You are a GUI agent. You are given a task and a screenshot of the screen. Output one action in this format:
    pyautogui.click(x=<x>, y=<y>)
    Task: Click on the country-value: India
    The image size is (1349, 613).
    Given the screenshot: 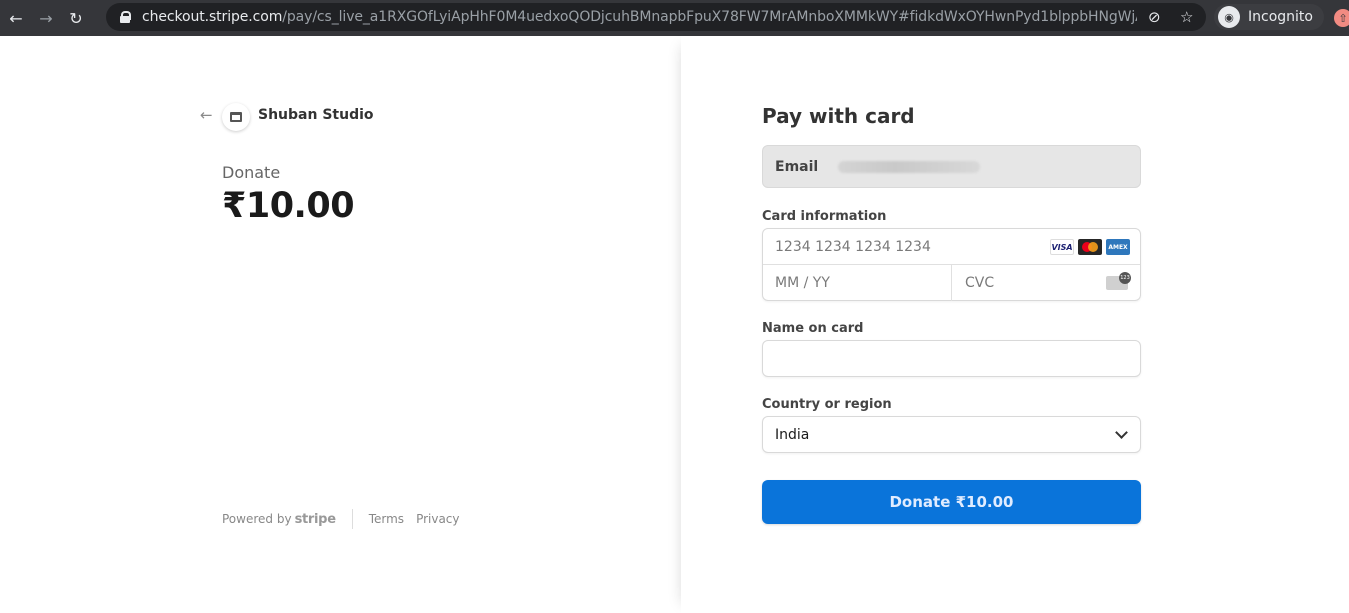 What is the action you would take?
    pyautogui.click(x=792, y=435)
    